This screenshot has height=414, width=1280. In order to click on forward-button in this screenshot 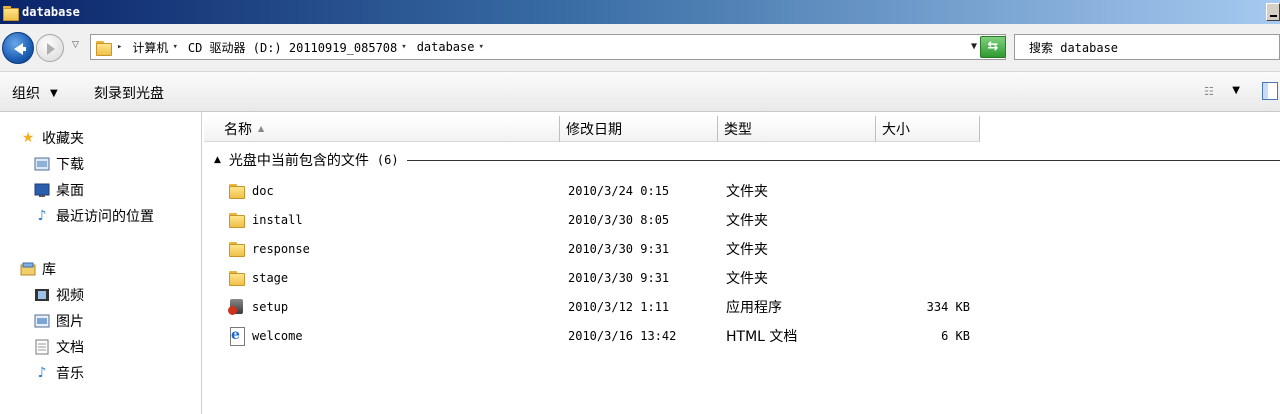, I will do `click(50, 48)`.